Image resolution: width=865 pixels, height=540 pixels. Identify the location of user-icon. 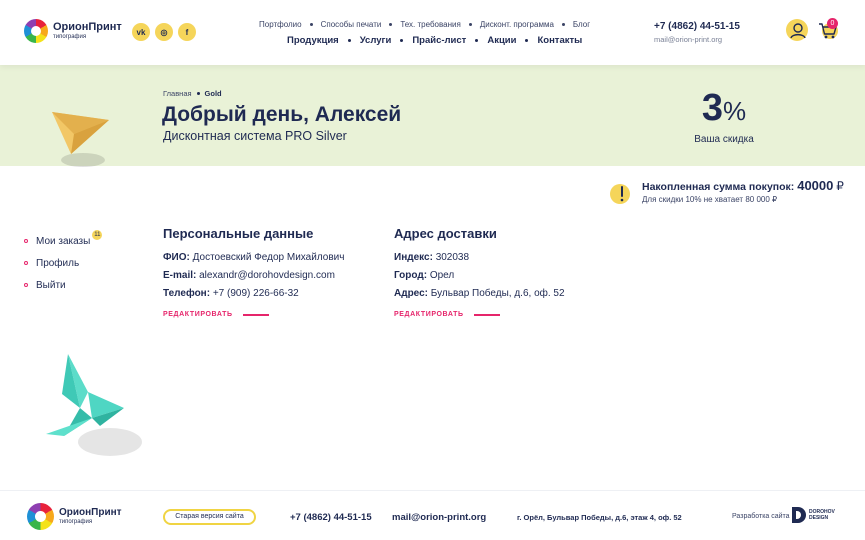
(798, 31).